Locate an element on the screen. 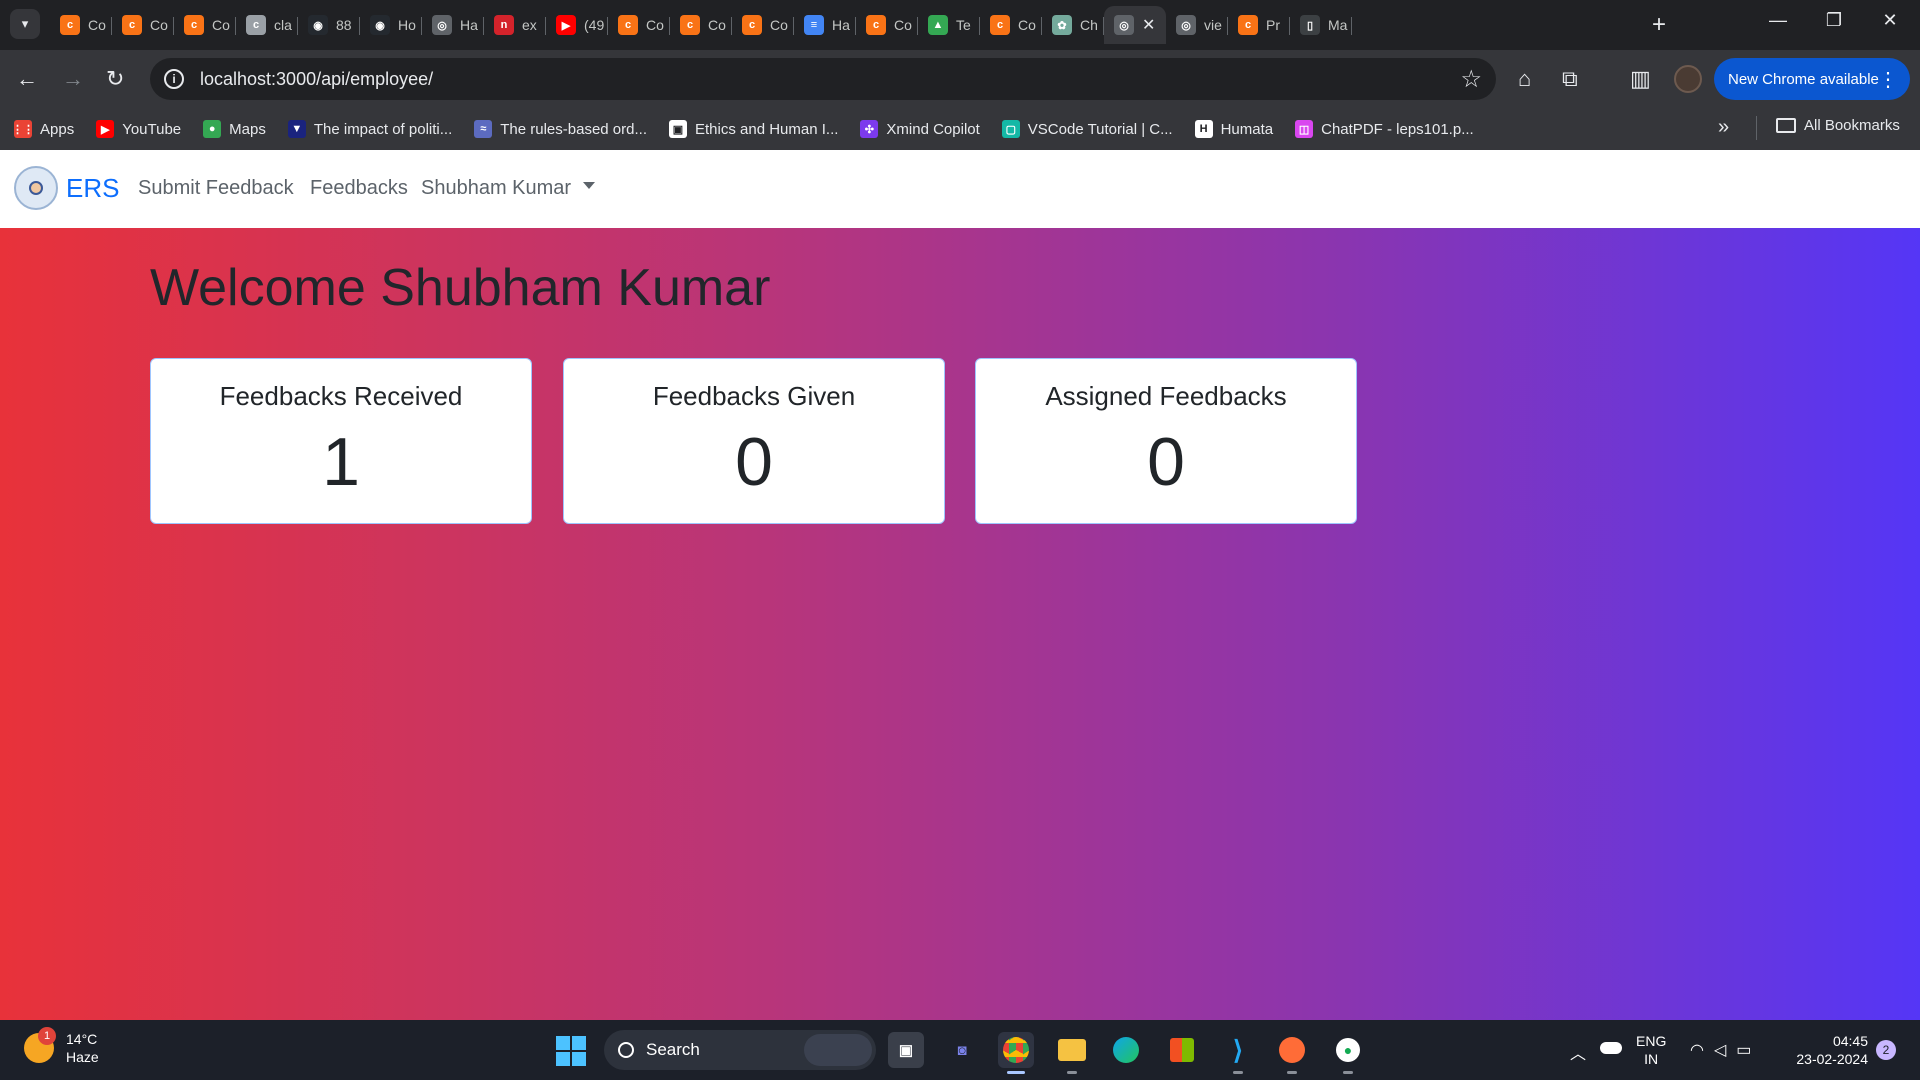 The width and height of the screenshot is (1920, 1080). bookmark-item: ✣ Xmind Copilot is located at coordinates (920, 129).